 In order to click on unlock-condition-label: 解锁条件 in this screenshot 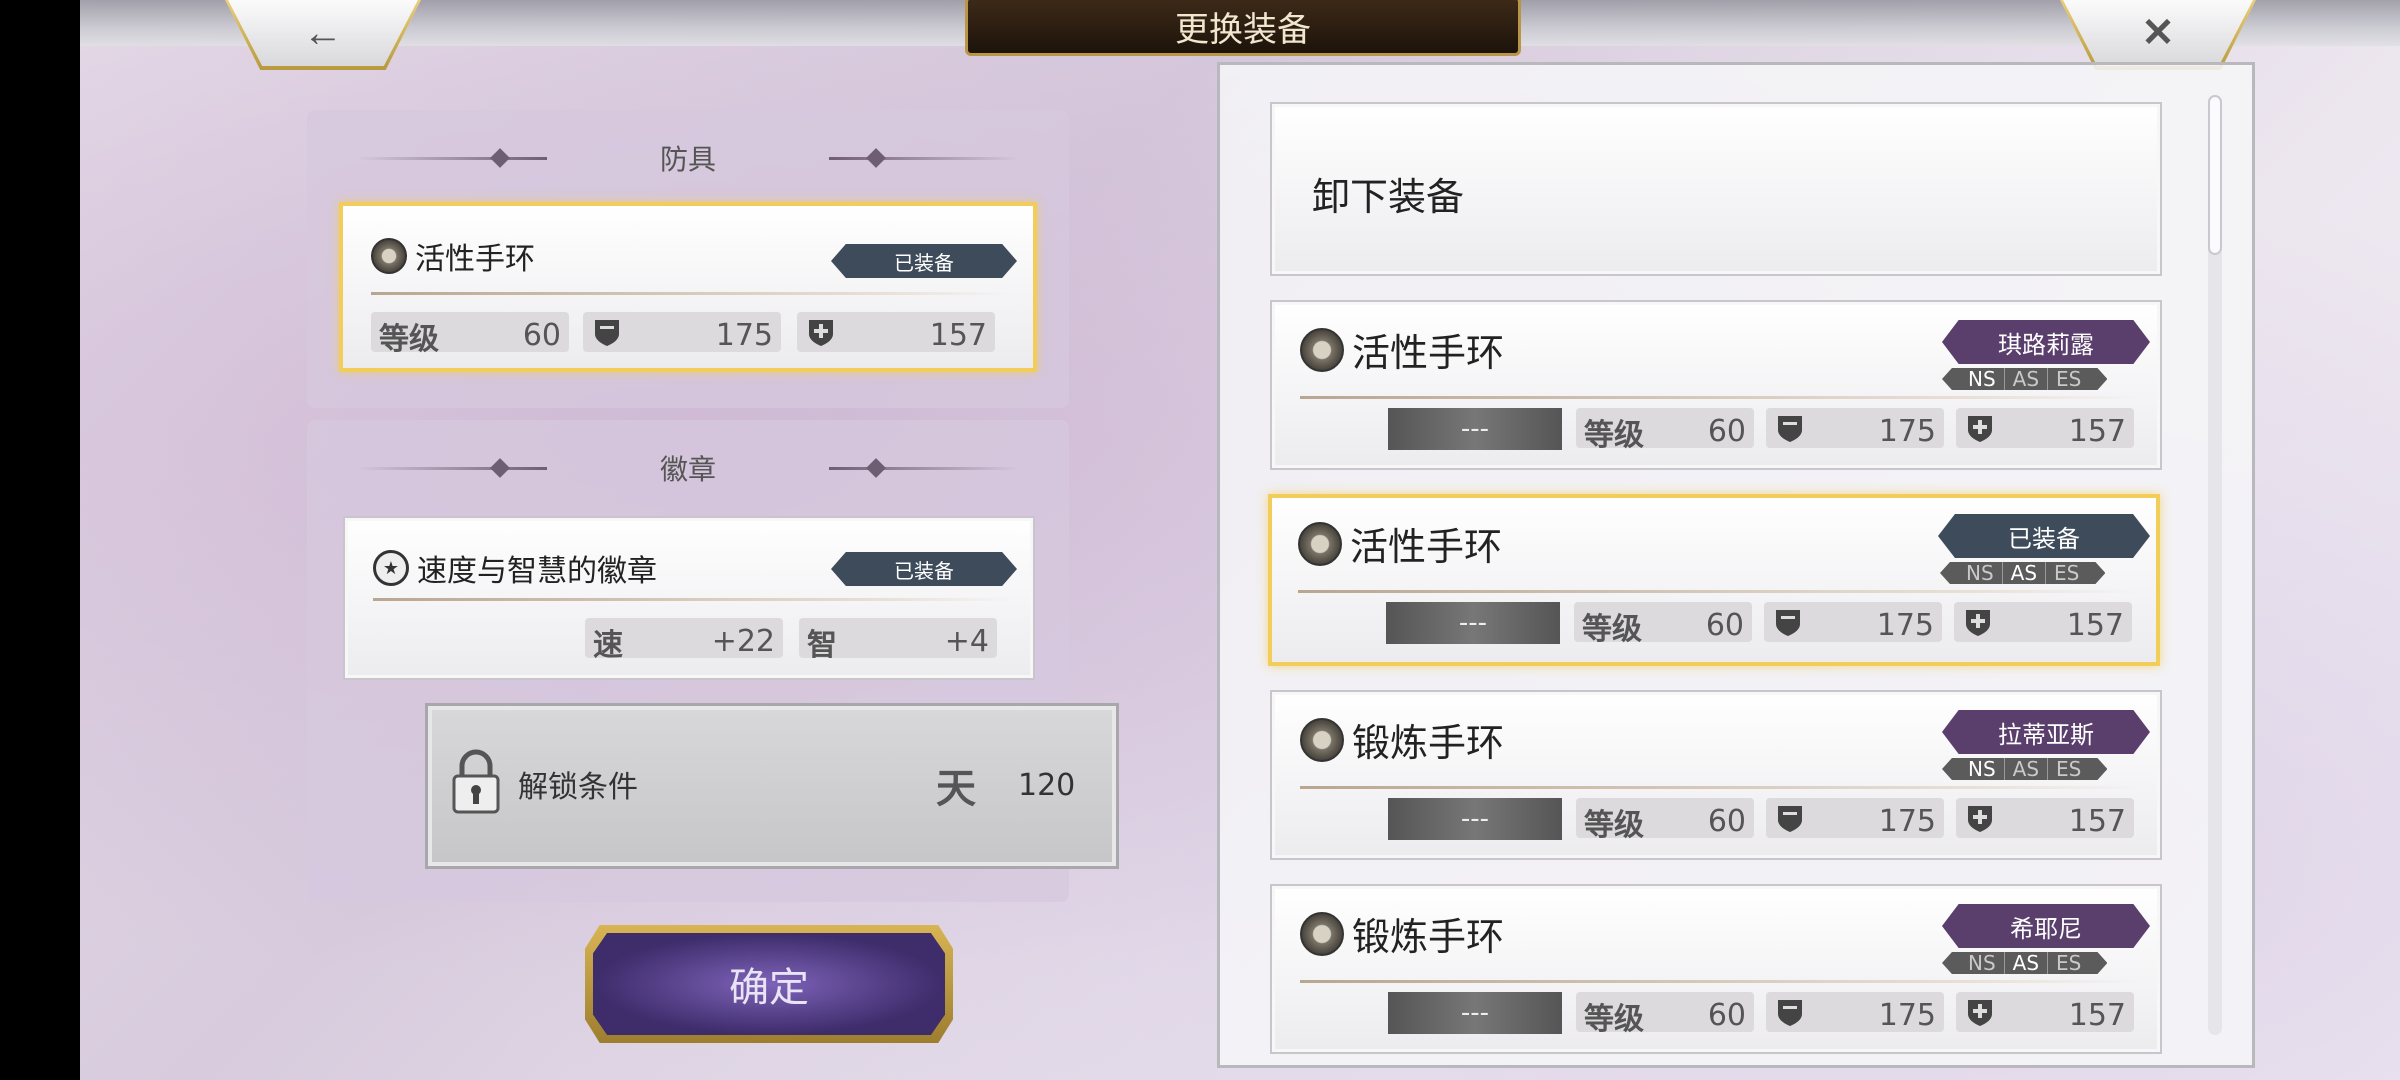, I will do `click(578, 787)`.